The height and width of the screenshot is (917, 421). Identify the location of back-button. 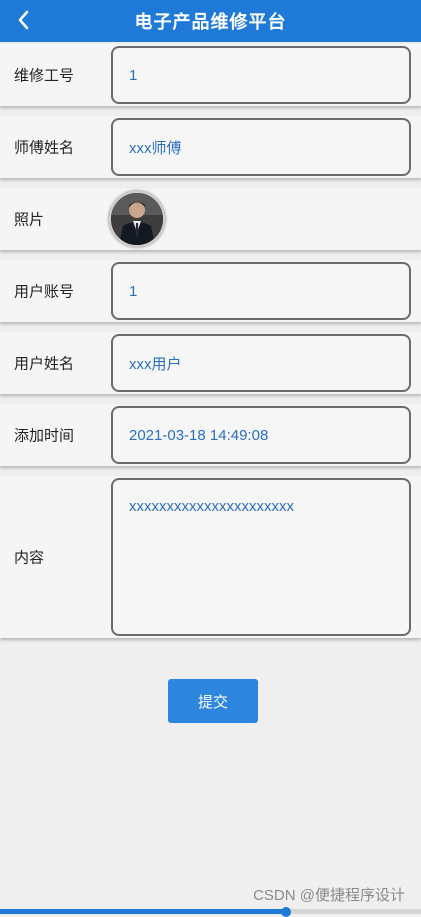
(24, 20).